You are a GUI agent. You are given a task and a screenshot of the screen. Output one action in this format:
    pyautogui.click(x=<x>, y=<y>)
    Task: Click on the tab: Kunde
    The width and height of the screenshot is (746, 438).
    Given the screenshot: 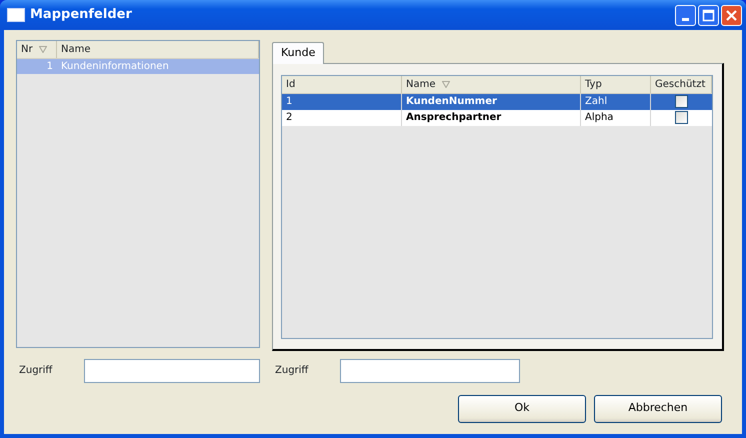 What is the action you would take?
    pyautogui.click(x=298, y=53)
    